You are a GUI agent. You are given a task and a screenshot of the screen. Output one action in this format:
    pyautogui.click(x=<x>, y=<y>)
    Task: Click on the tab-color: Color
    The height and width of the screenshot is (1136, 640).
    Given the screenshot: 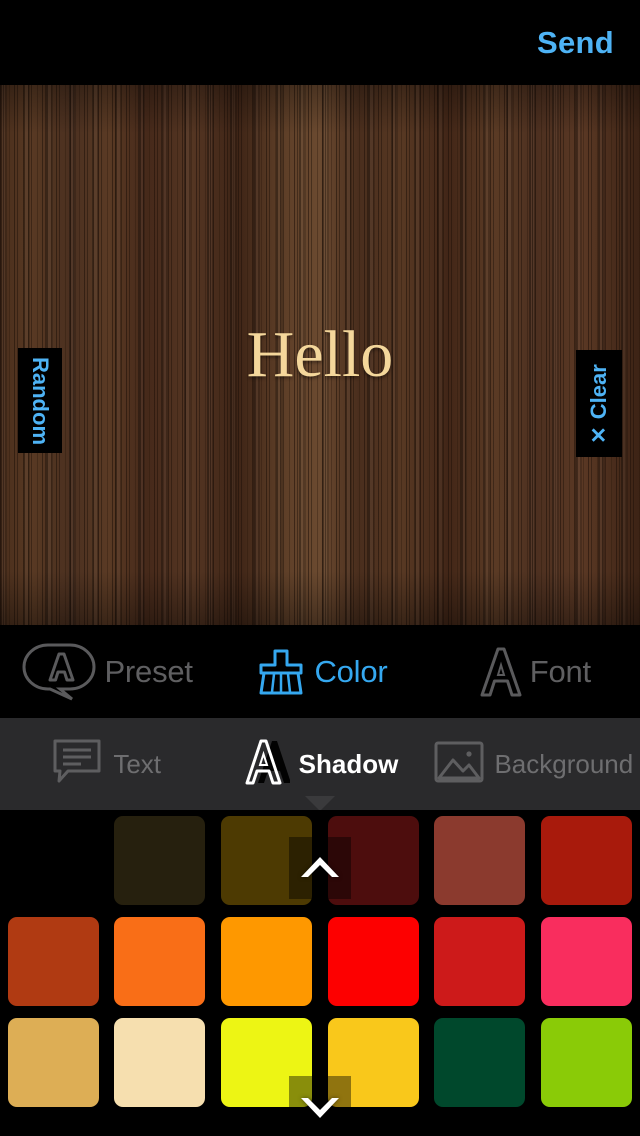 What is the action you would take?
    pyautogui.click(x=319, y=671)
    